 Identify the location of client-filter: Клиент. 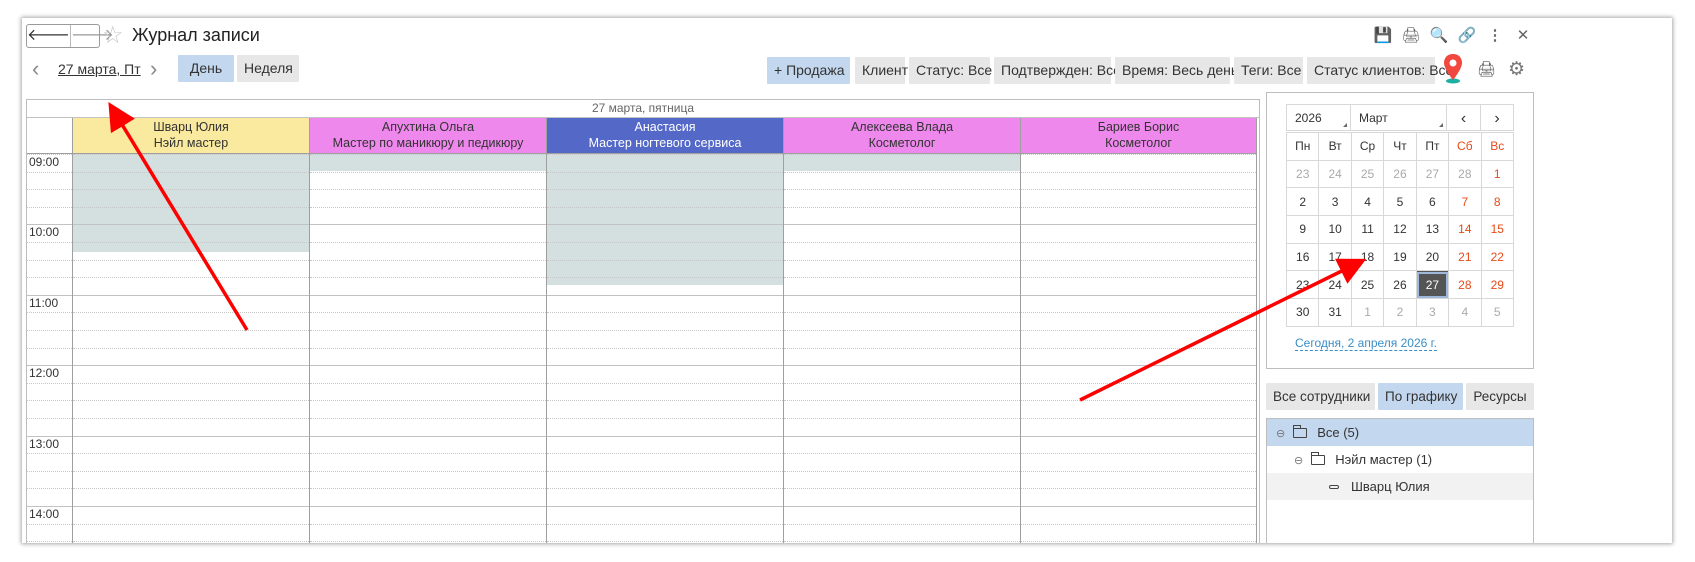
(881, 70).